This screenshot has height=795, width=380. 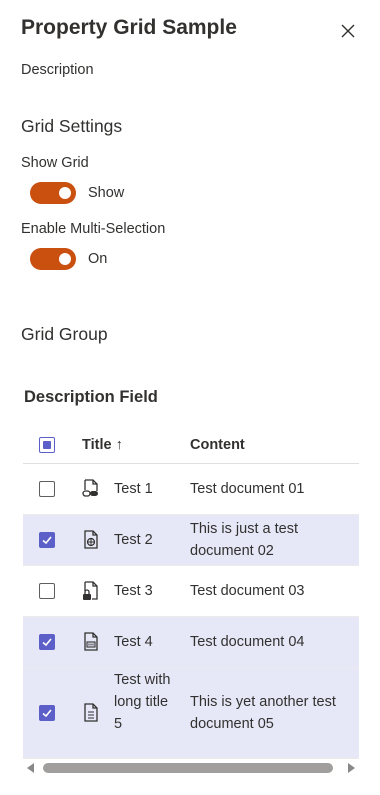 What do you see at coordinates (247, 591) in the screenshot?
I see `row-content: Test document 03` at bounding box center [247, 591].